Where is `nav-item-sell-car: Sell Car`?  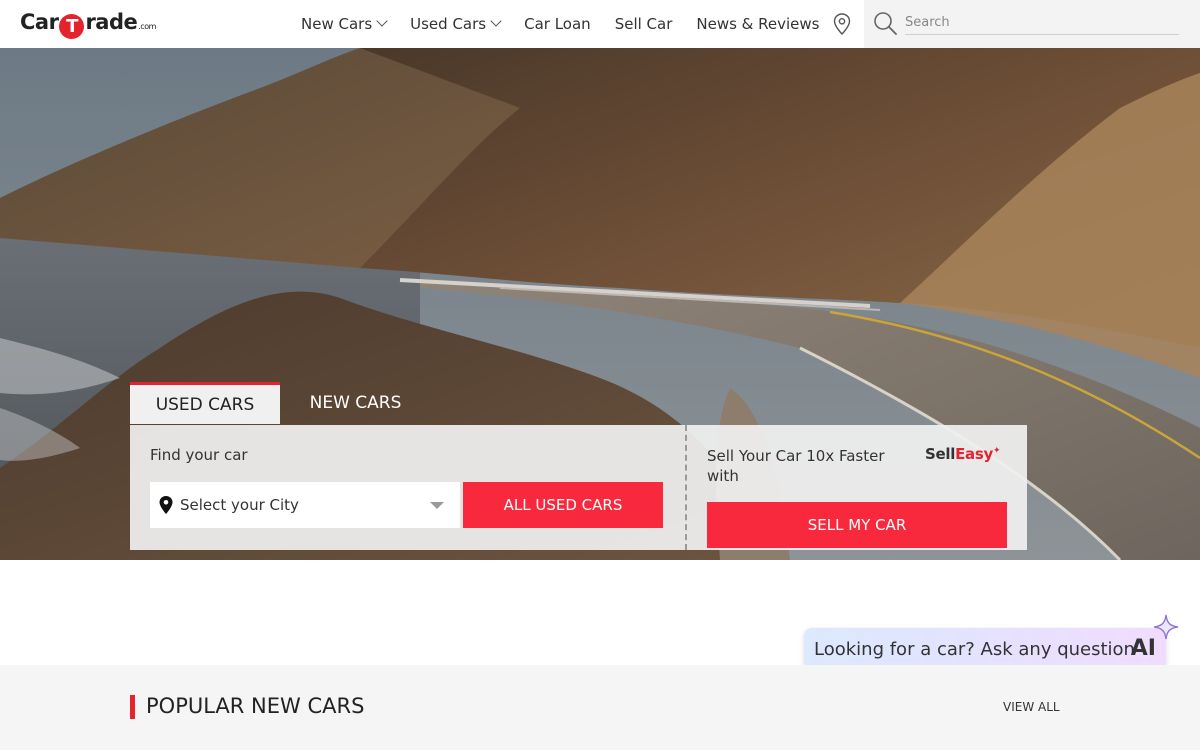
nav-item-sell-car: Sell Car is located at coordinates (644, 24).